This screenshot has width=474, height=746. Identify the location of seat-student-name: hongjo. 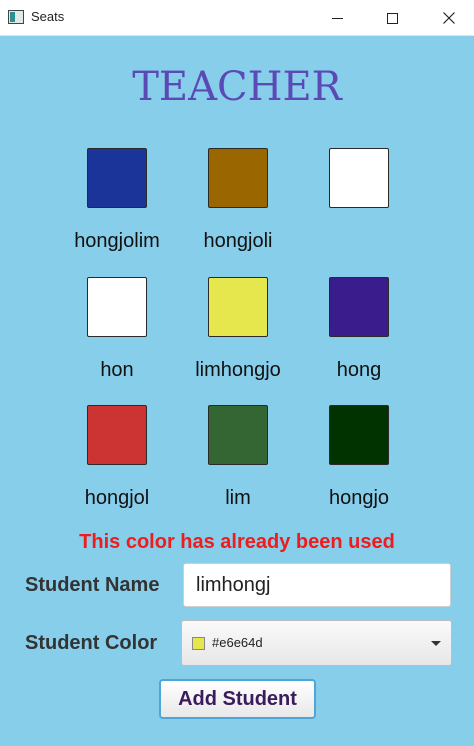
(359, 498).